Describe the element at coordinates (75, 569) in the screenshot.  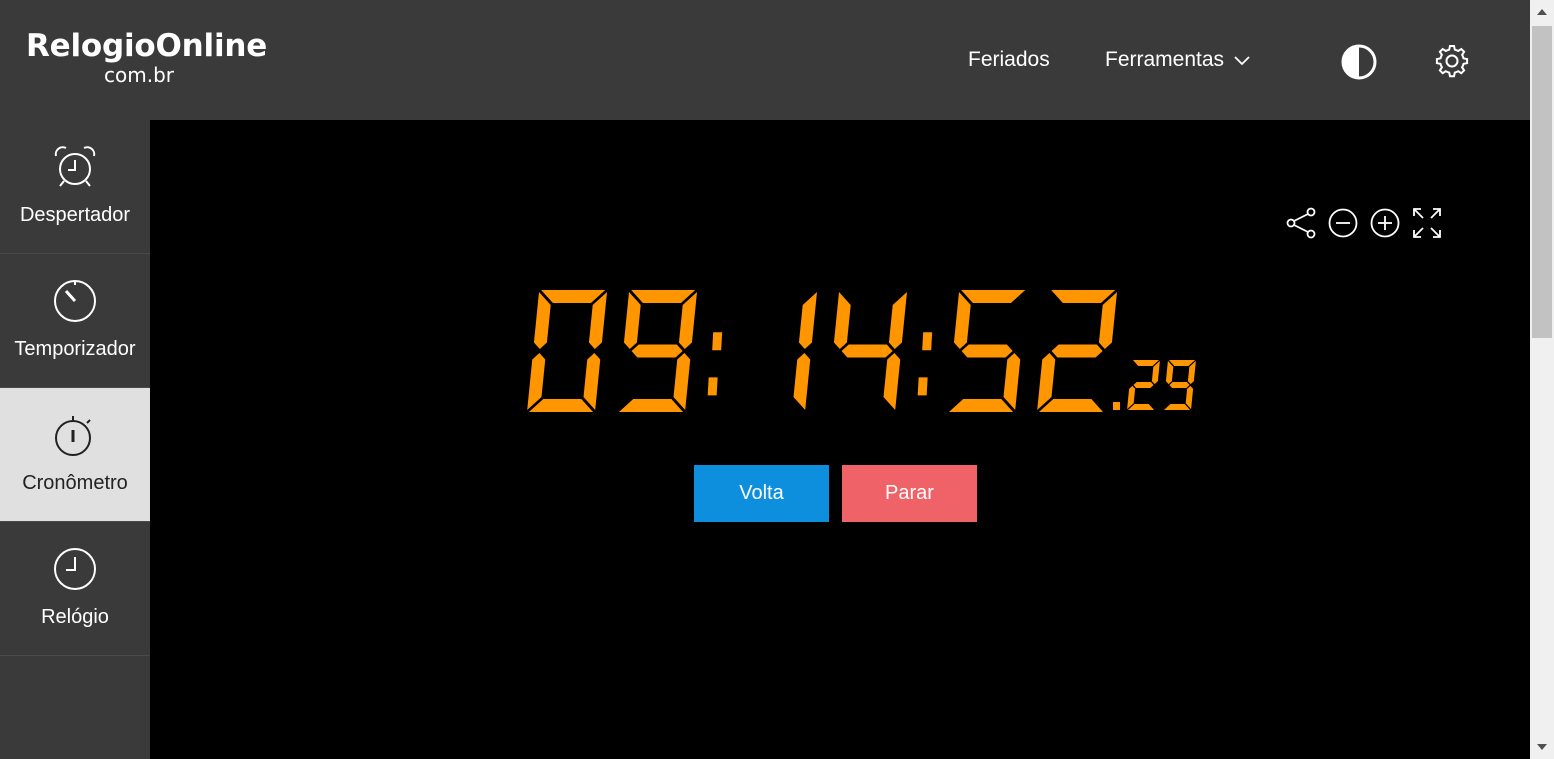
I see `clock-icon` at that location.